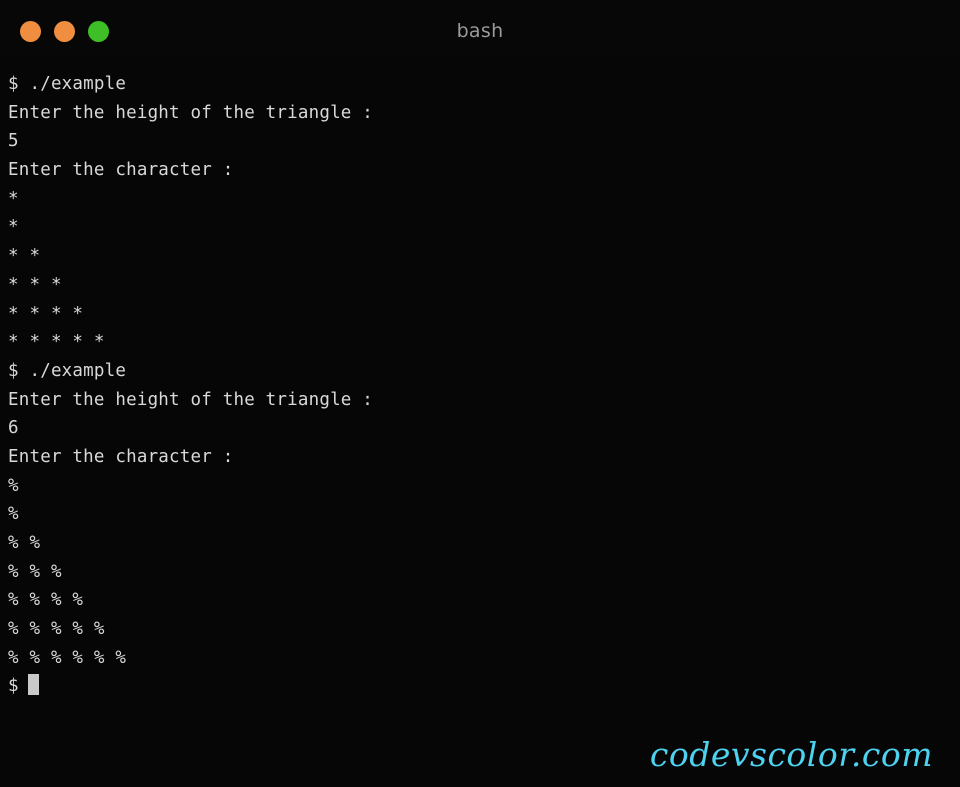 This screenshot has height=787, width=960. I want to click on window-title: bash, so click(480, 31).